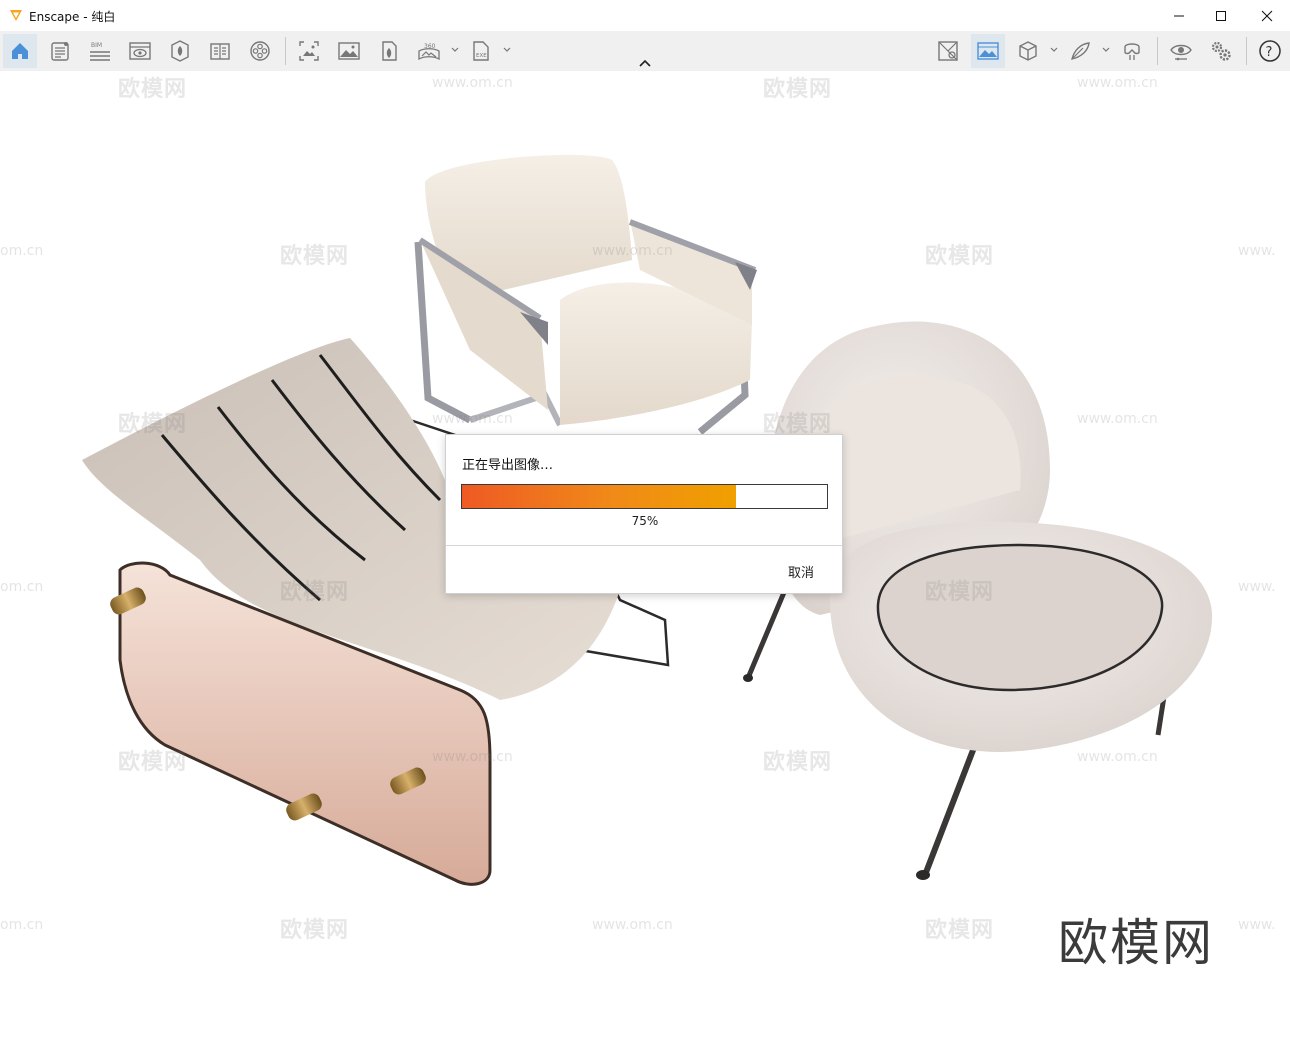 Image resolution: width=1290 pixels, height=1040 pixels. What do you see at coordinates (645, 15) in the screenshot?
I see `title-bar: Enscape - 纯白` at bounding box center [645, 15].